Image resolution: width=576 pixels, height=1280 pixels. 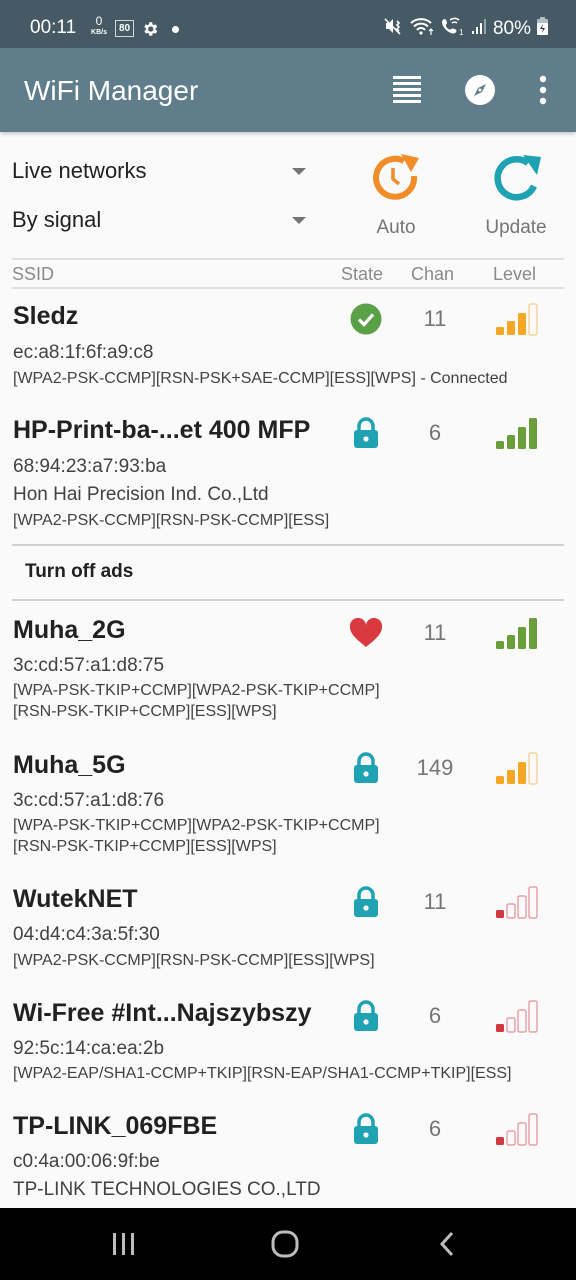 I want to click on network-ssid: Muha_2G, so click(x=69, y=630).